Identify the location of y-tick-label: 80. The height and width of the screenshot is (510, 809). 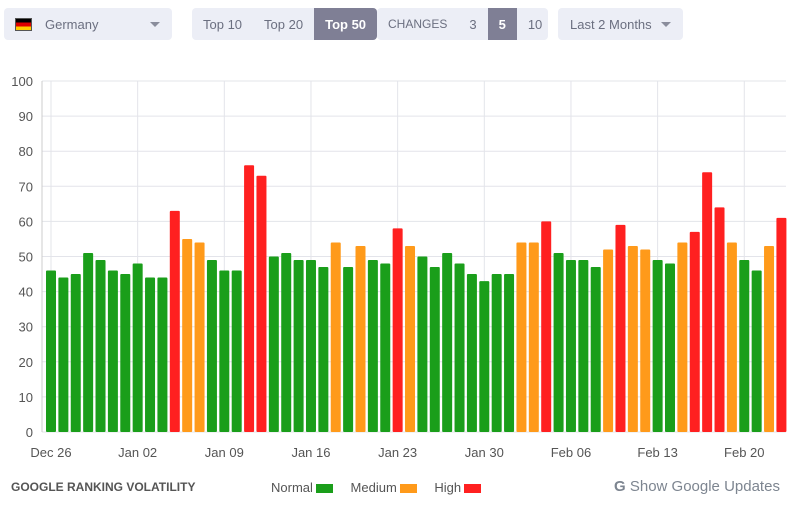
(26, 151).